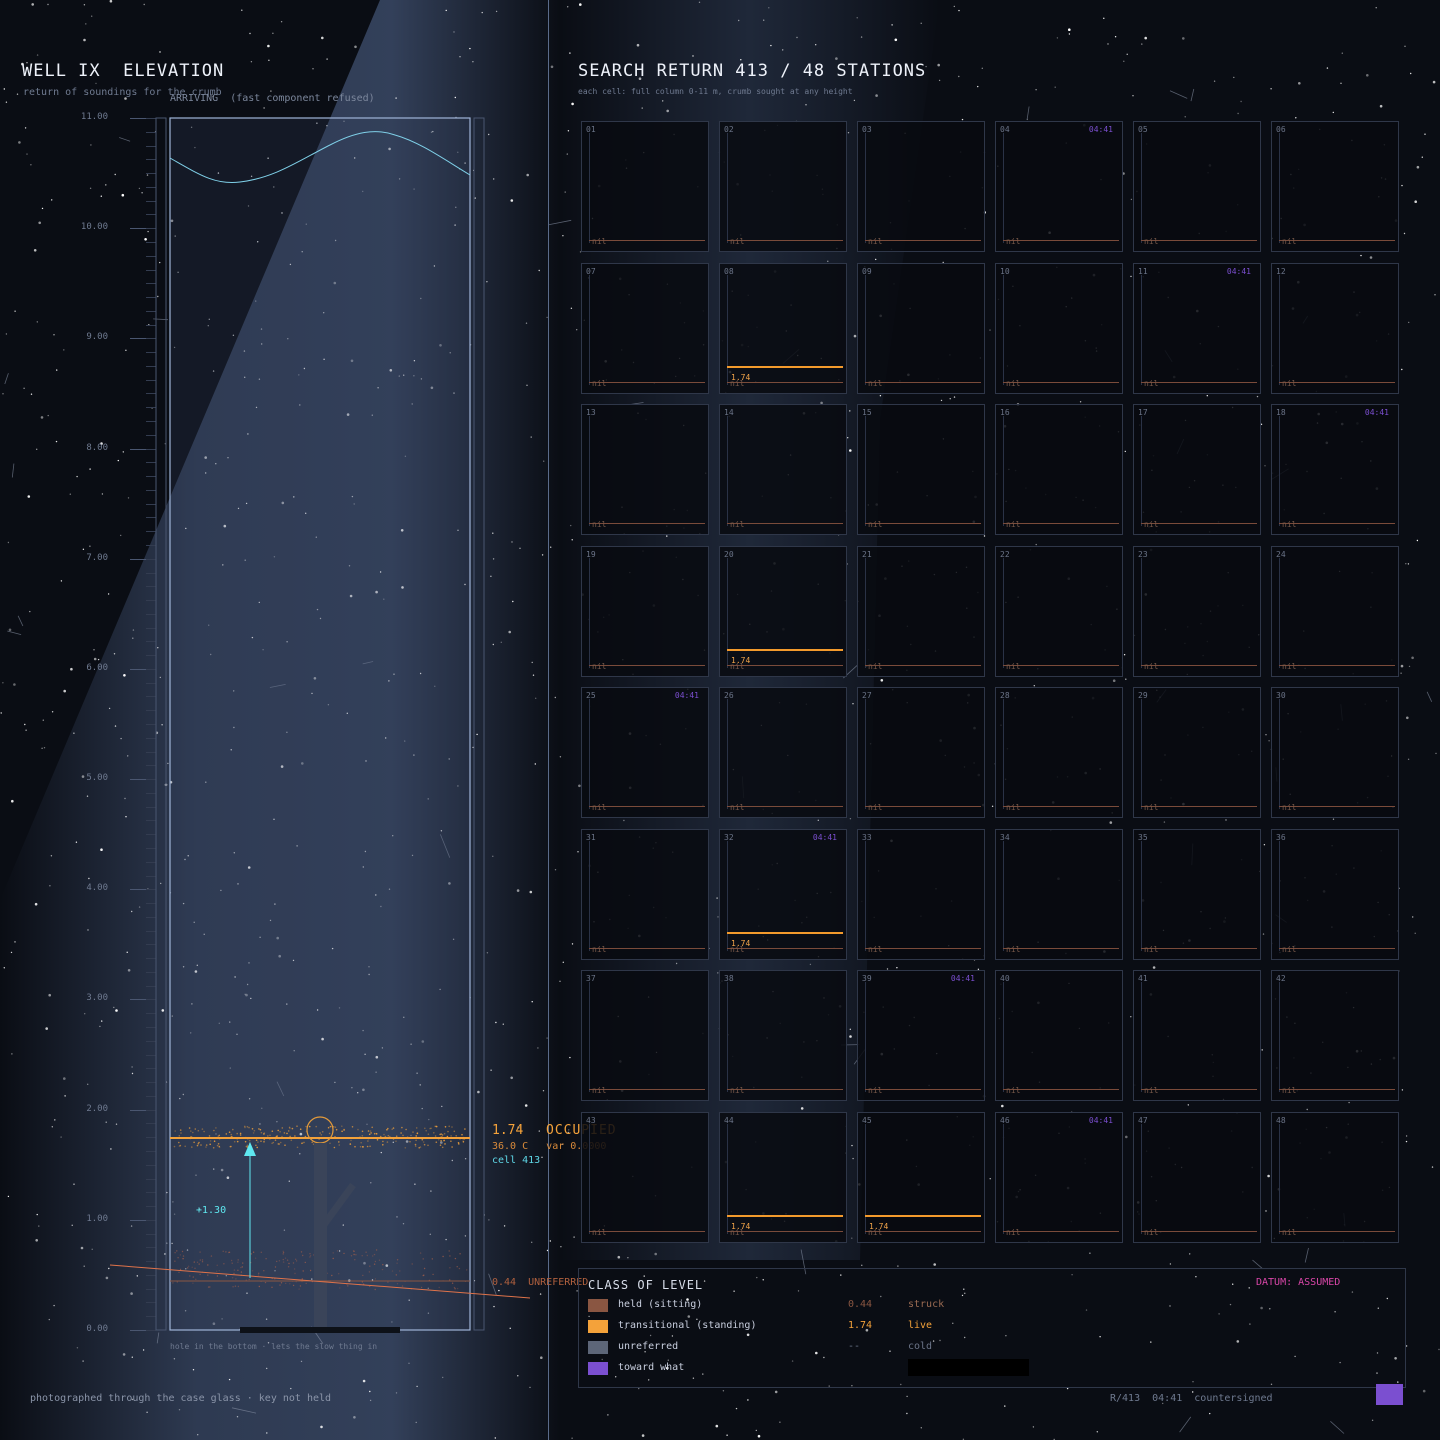 This screenshot has height=1440, width=1440. Describe the element at coordinates (591, 837) in the screenshot. I see `station-number: 31` at that location.